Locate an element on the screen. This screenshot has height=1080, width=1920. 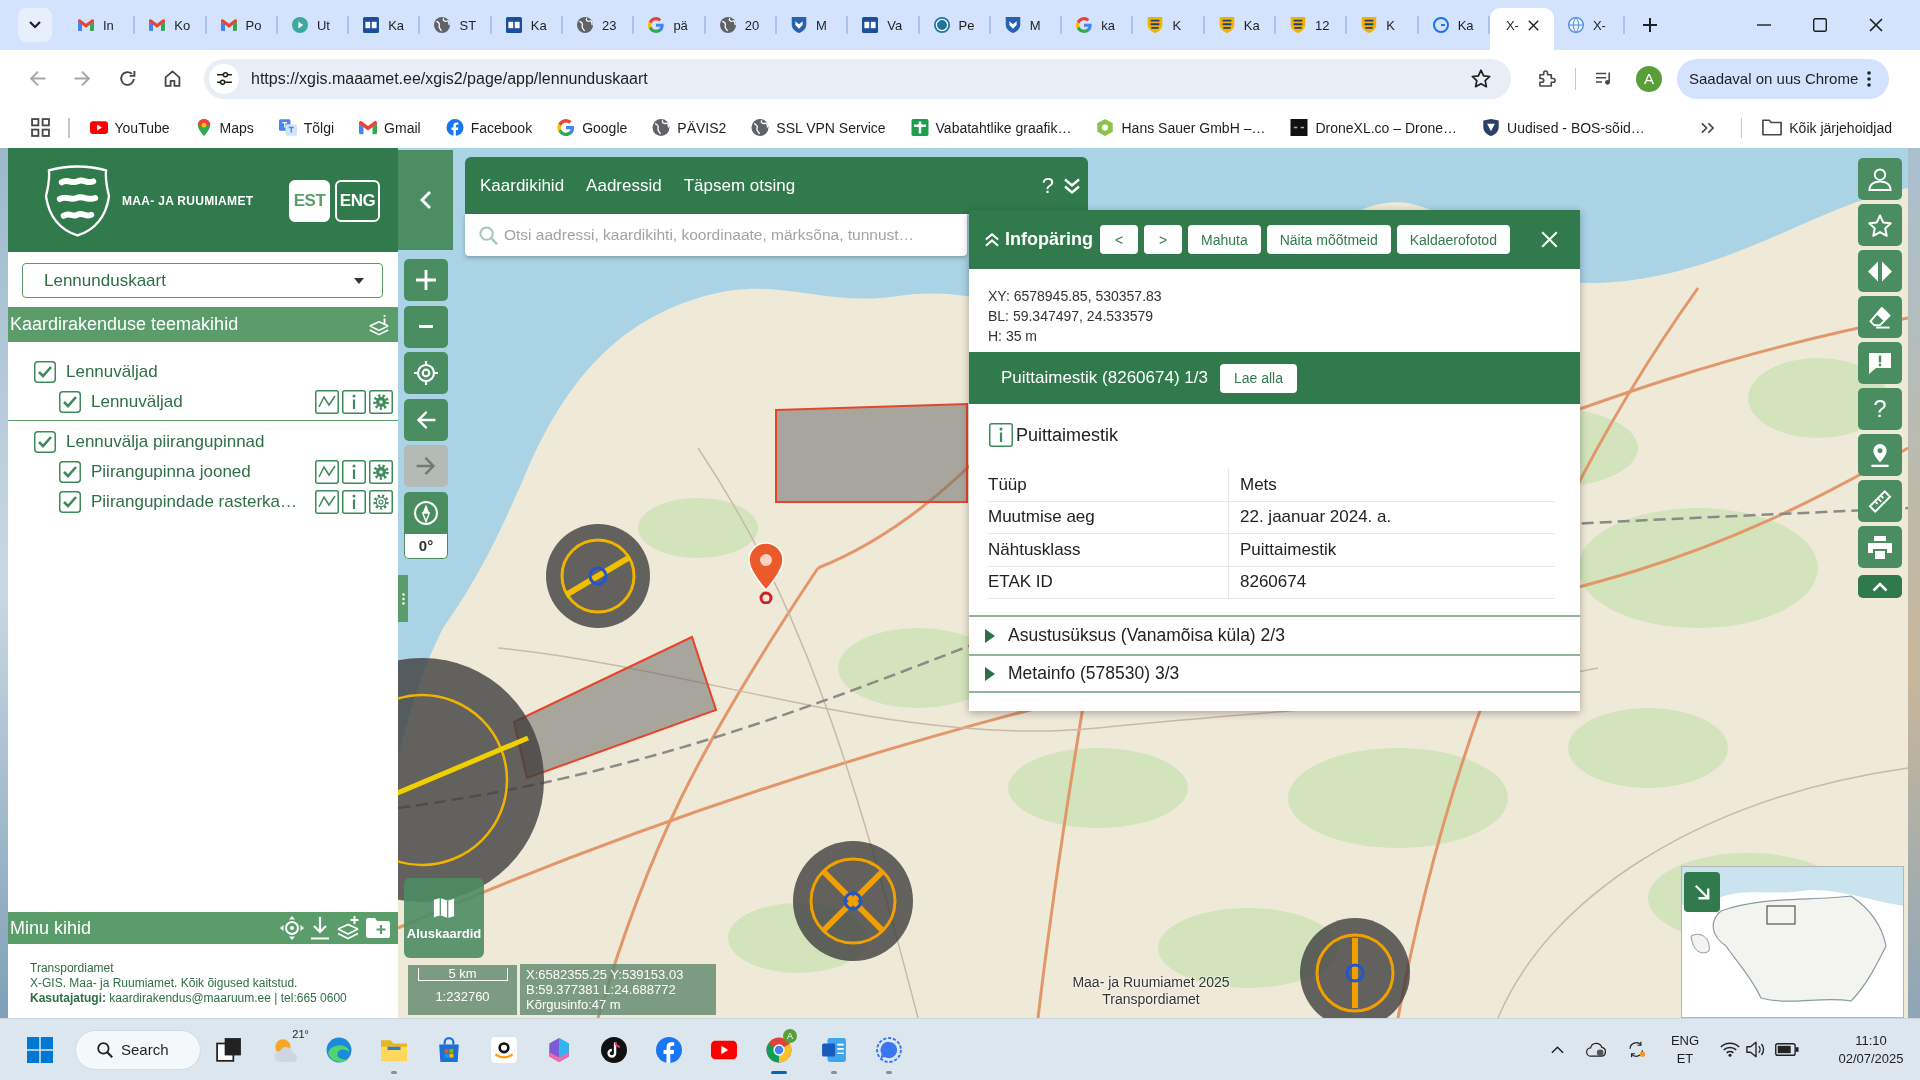
layers-plus-icon is located at coordinates (348, 928).